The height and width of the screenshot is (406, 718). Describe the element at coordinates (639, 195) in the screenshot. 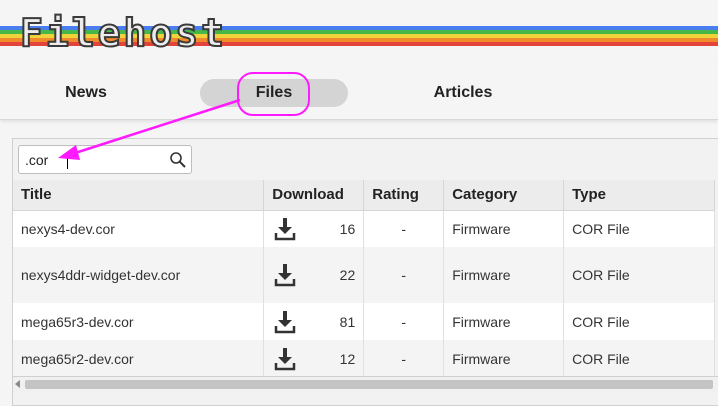

I see `column-header-type: Type` at that location.